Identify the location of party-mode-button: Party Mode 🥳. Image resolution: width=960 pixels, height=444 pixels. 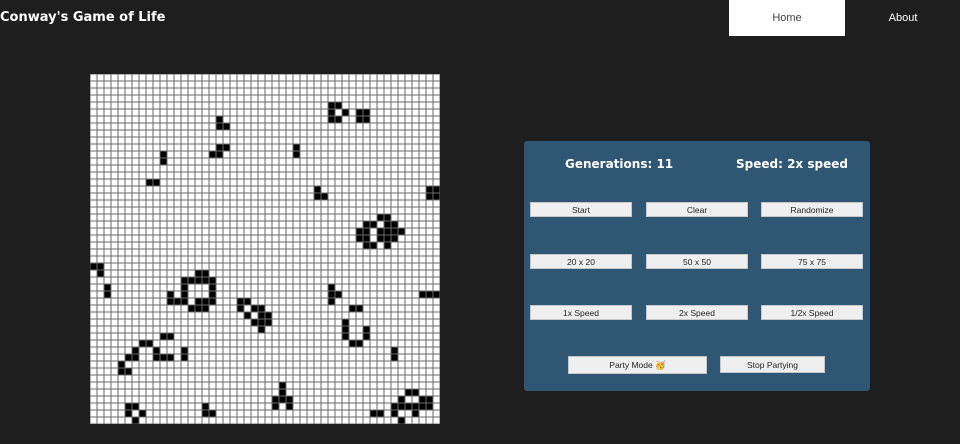
(637, 365).